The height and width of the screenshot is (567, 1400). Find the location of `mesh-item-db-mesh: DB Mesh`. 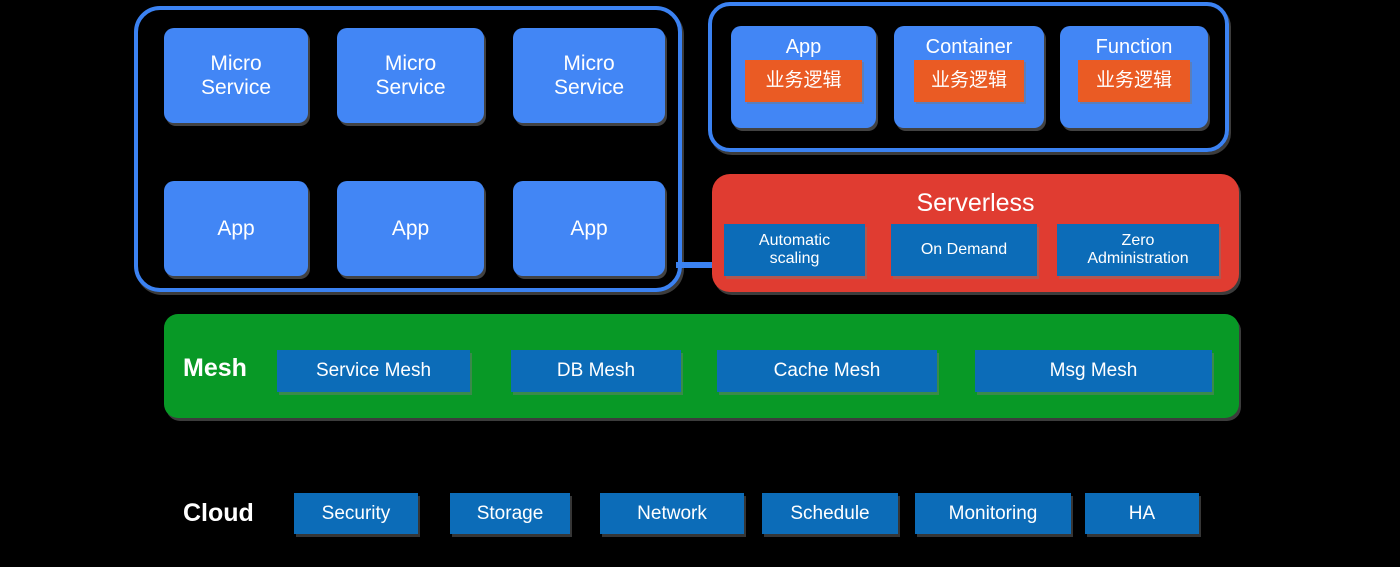

mesh-item-db-mesh: DB Mesh is located at coordinates (596, 371).